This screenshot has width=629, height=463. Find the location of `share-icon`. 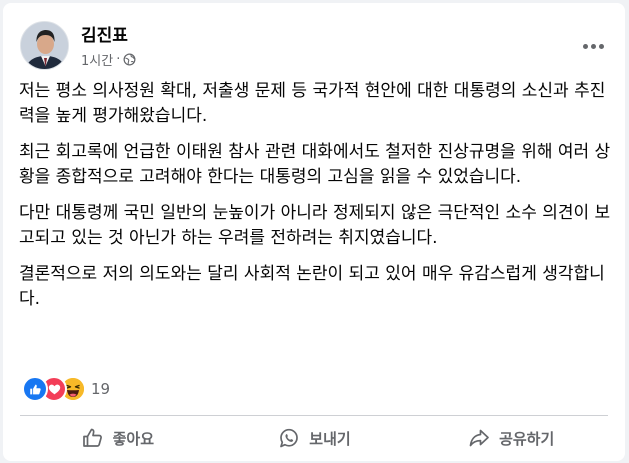

share-icon is located at coordinates (479, 438).